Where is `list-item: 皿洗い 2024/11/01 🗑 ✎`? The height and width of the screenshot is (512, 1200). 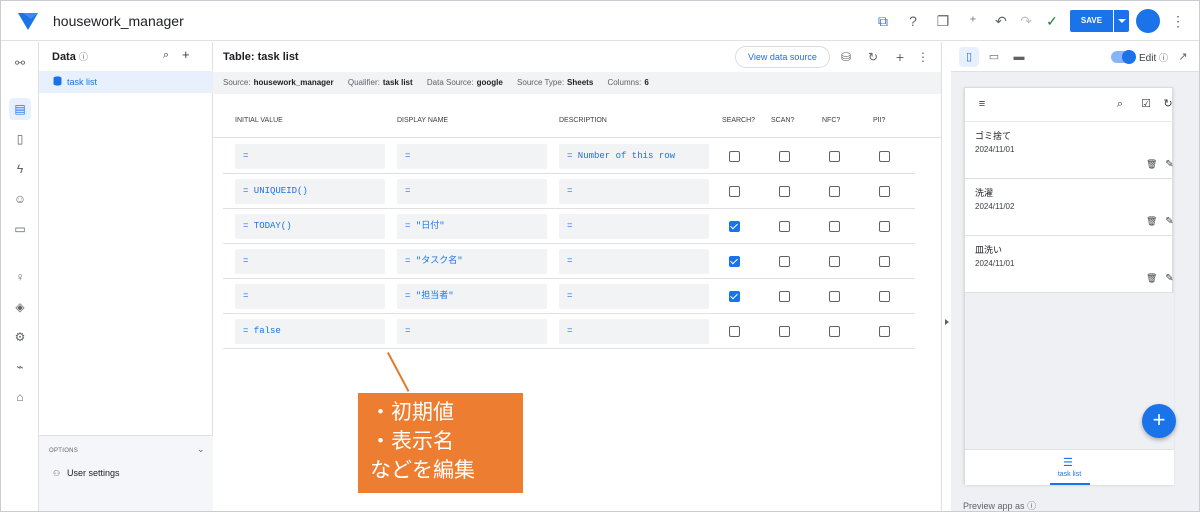
list-item: 皿洗い 2024/11/01 🗑 ✎ is located at coordinates (1069, 264).